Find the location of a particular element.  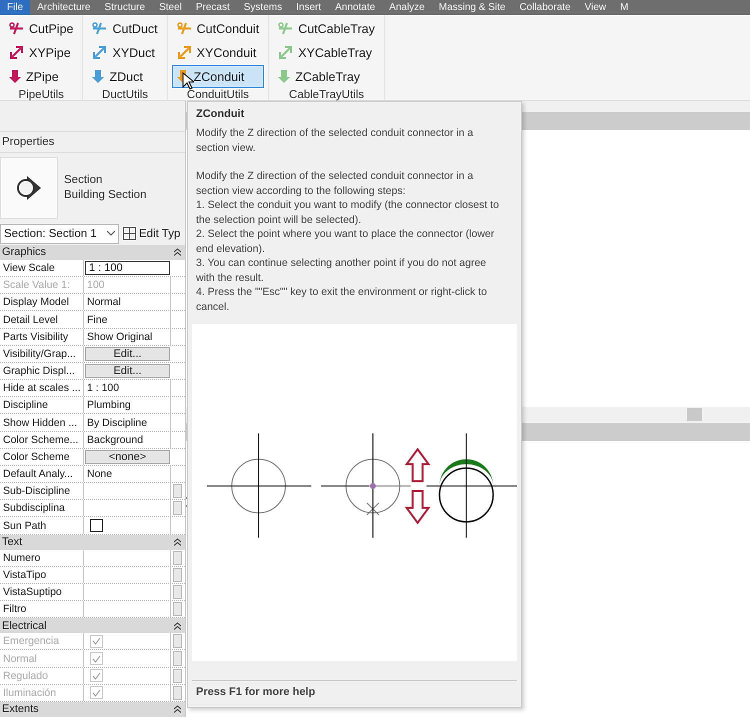

tooltip-text: 3. You can continue selecting another point if you do not agree with the result. is located at coordinates (341, 270).